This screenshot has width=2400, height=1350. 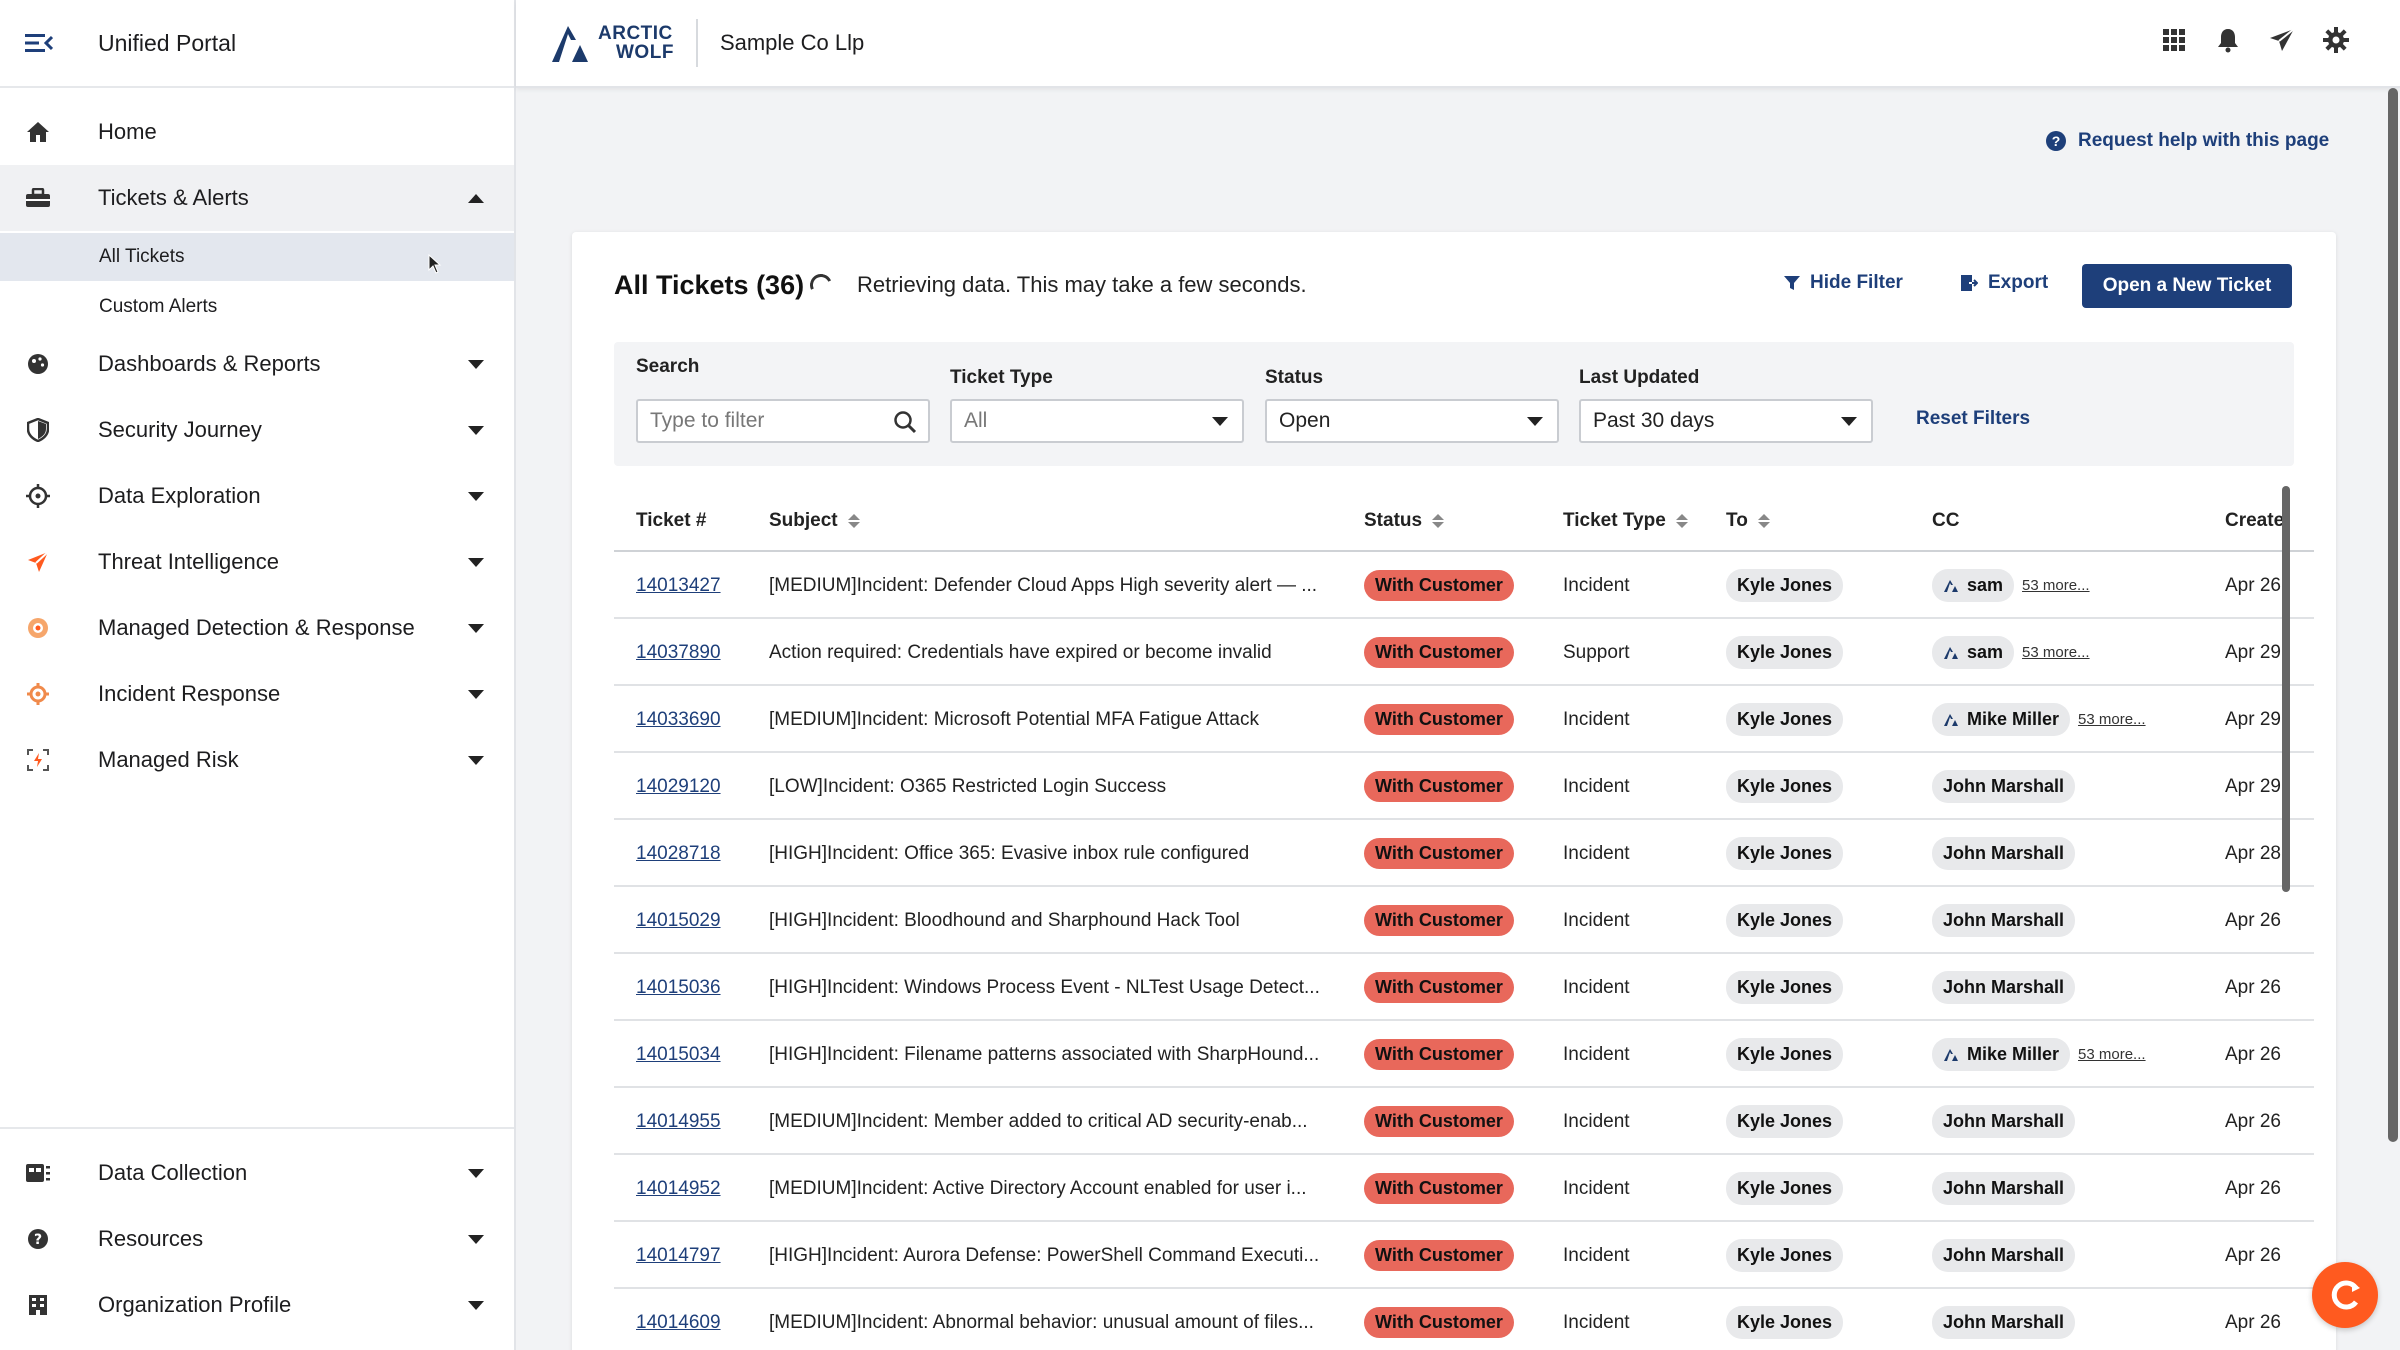 What do you see at coordinates (678, 1256) in the screenshot?
I see `ticket-number-link: 14014797` at bounding box center [678, 1256].